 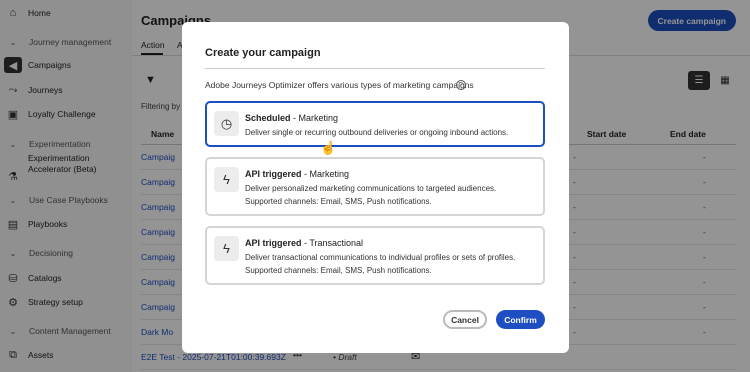 What do you see at coordinates (292, 118) in the screenshot?
I see `card-title: Scheduled - Marketing` at bounding box center [292, 118].